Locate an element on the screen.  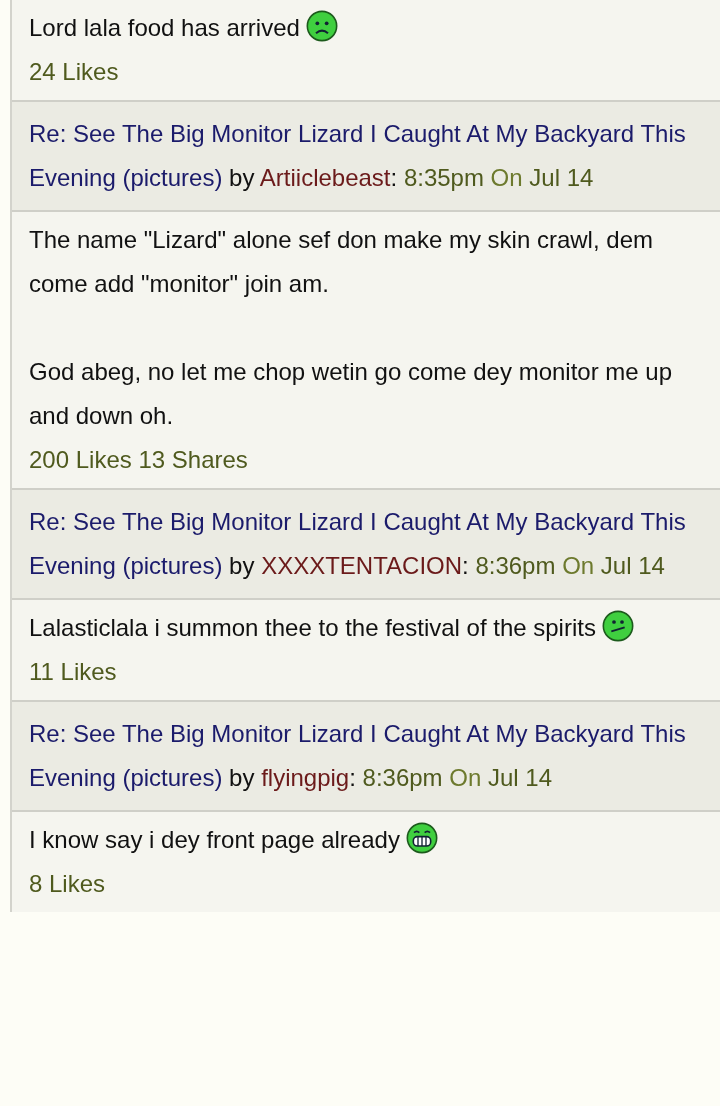
author-link: Artiiclebeast is located at coordinates (325, 177).